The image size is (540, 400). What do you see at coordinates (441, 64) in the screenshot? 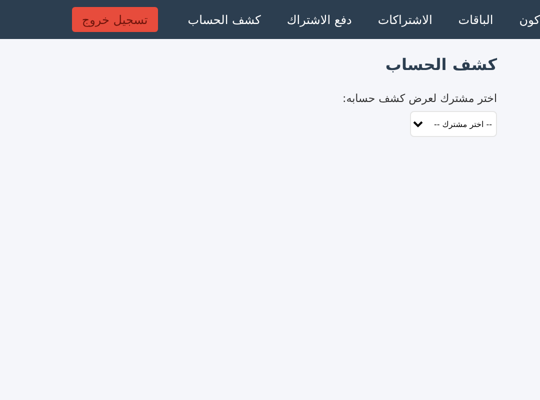
I see `page-title: كشف الحساب` at bounding box center [441, 64].